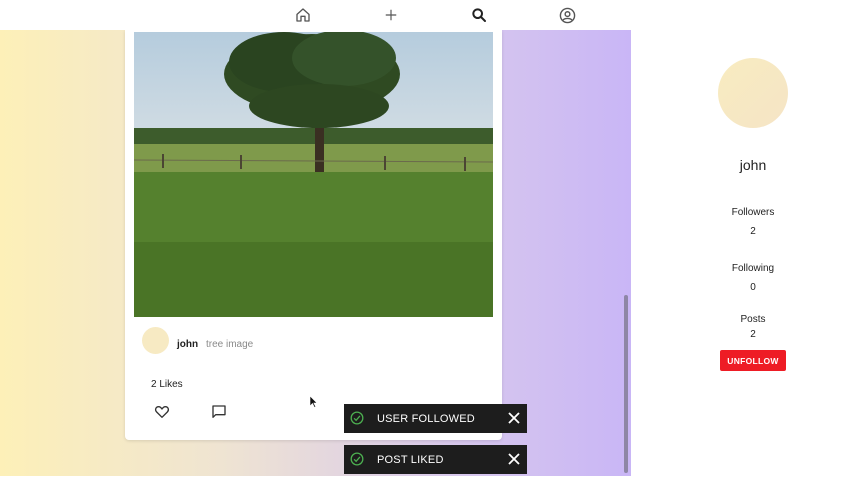 The height and width of the screenshot is (480, 861). I want to click on account-icon, so click(567, 15).